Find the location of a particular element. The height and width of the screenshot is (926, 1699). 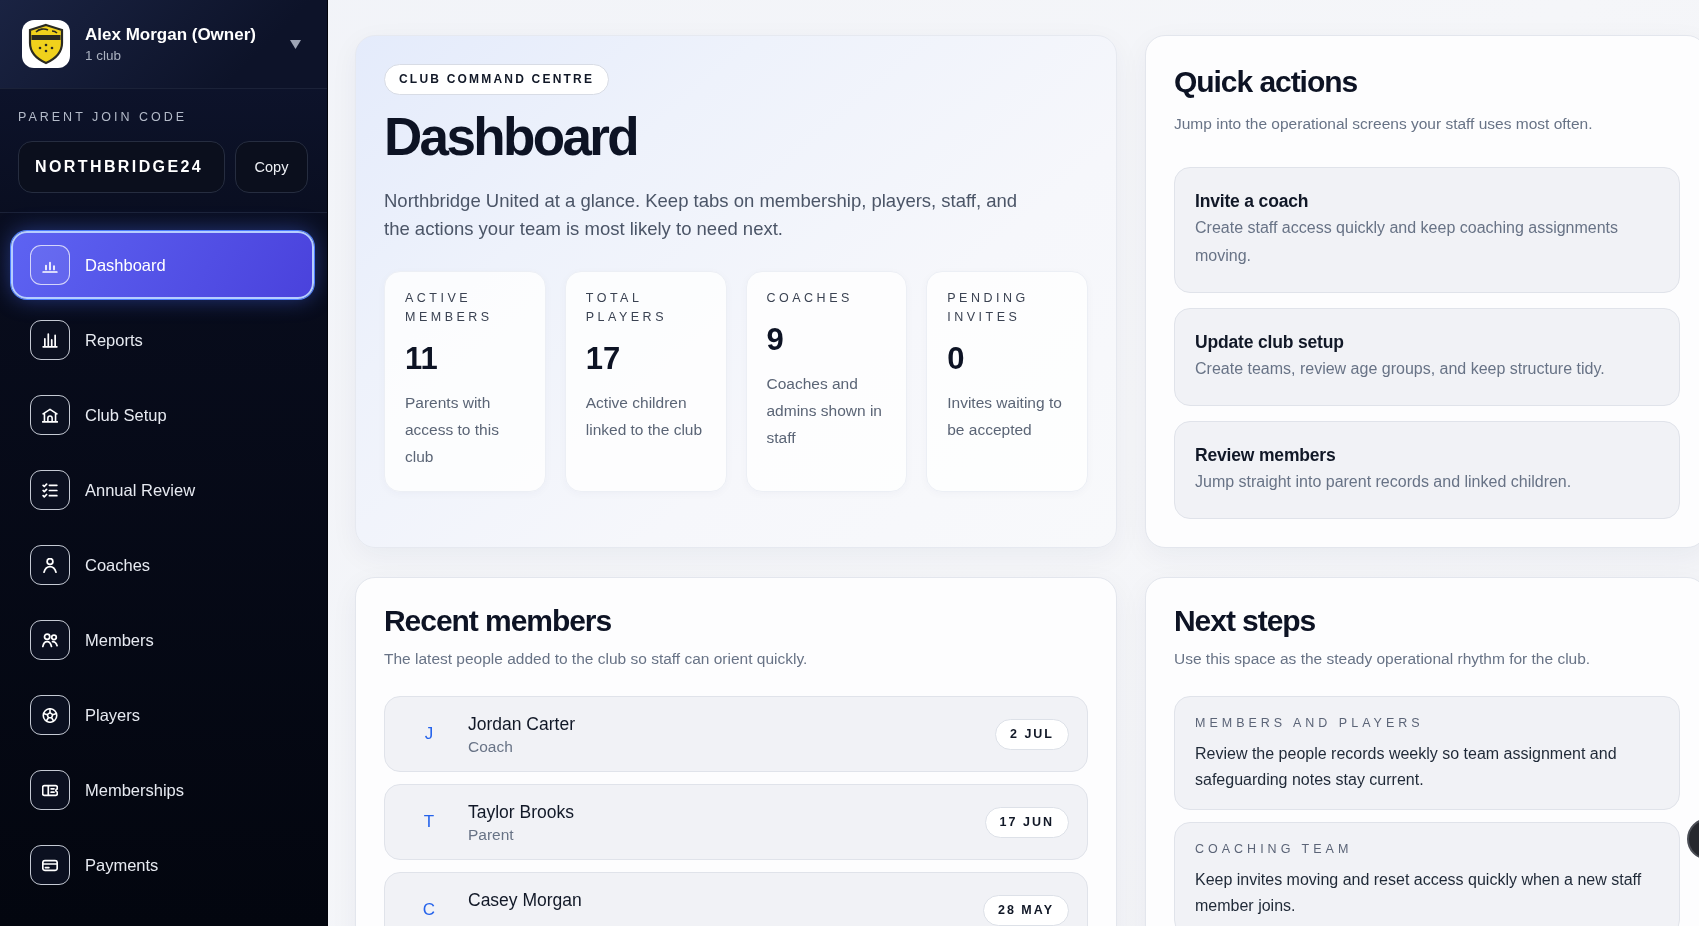

date-tag: 2 JUL is located at coordinates (1031, 734).